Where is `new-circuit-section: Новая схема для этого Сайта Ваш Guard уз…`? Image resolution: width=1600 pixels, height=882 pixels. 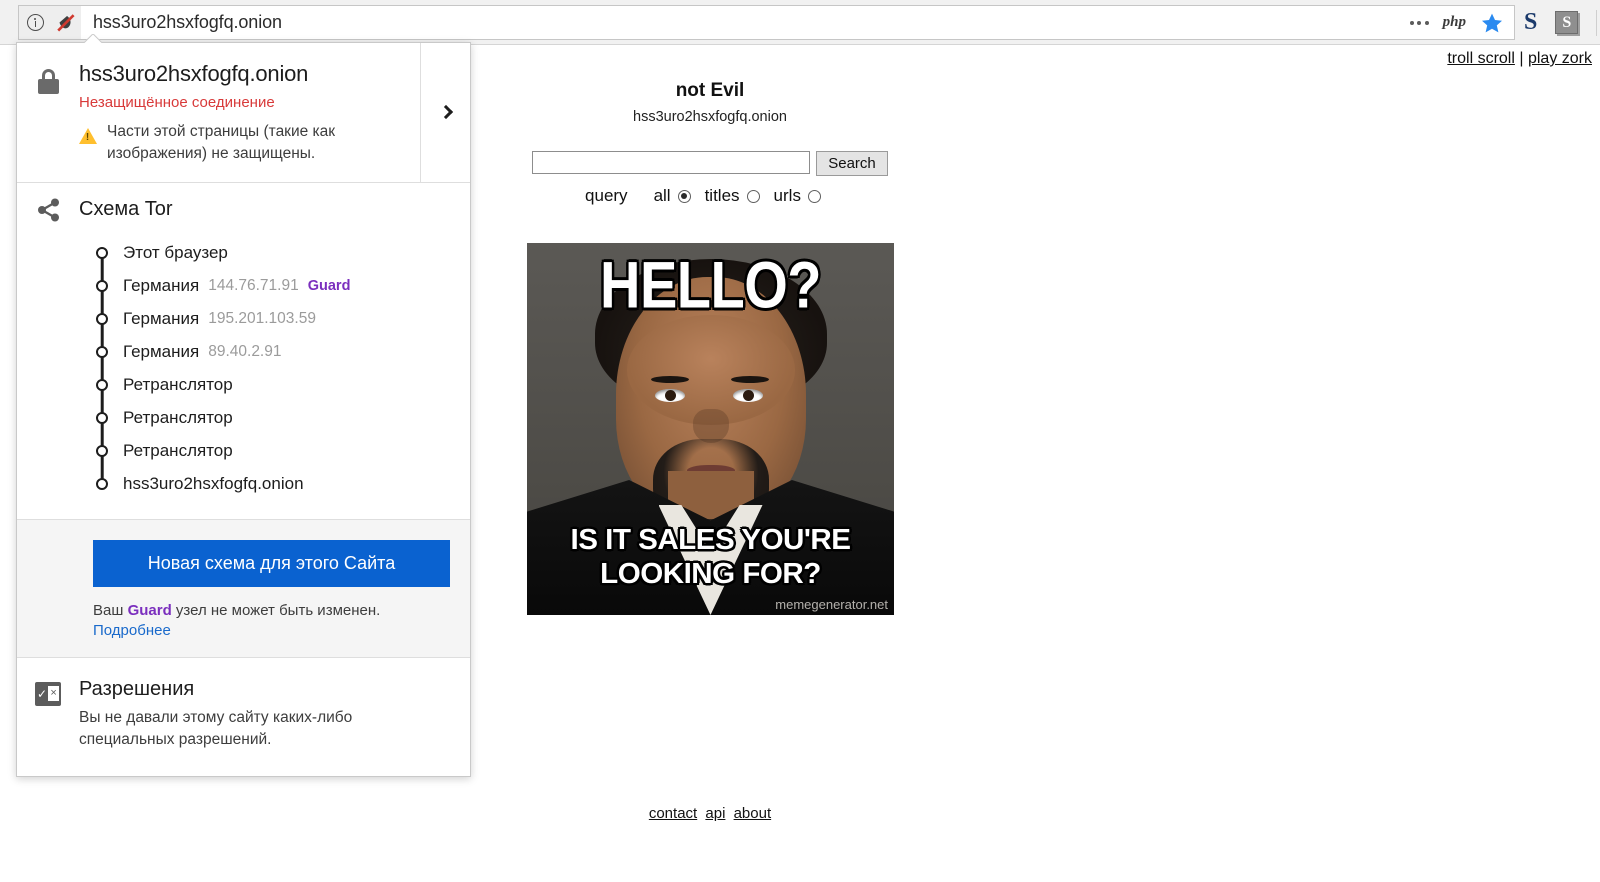
new-circuit-section: Новая схема для этого Сайта Ваш Guard уз… is located at coordinates (243, 588).